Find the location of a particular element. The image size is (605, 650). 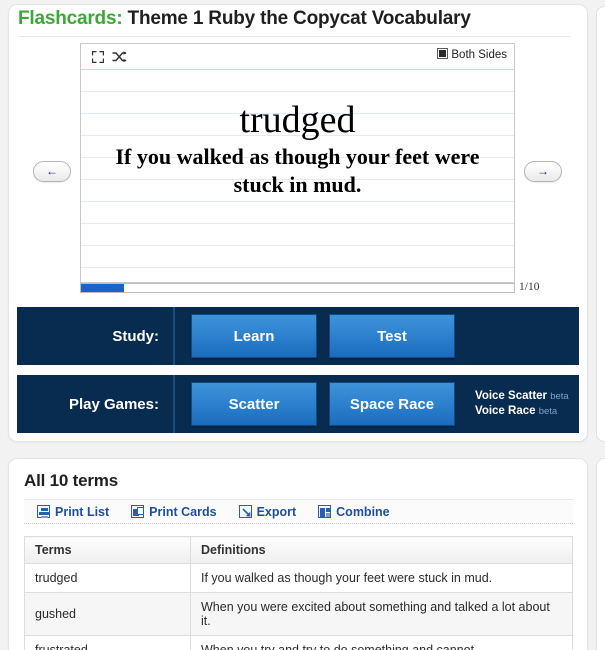

column-header-definitions: Definitions is located at coordinates (381, 550).